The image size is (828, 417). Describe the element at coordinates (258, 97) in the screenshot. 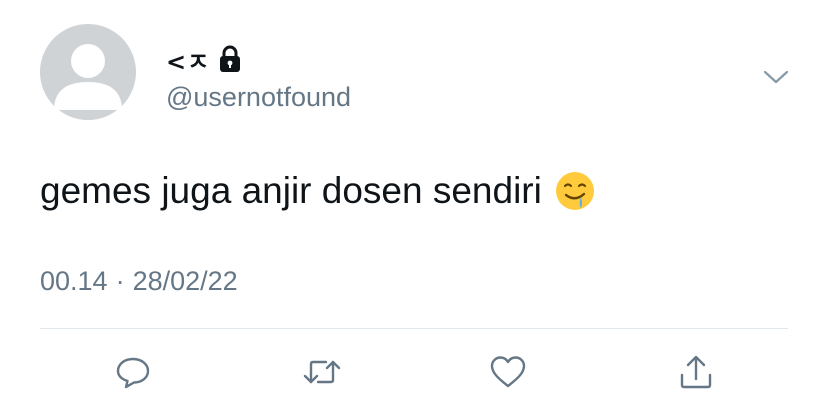

I see `username: @usernotfound` at that location.